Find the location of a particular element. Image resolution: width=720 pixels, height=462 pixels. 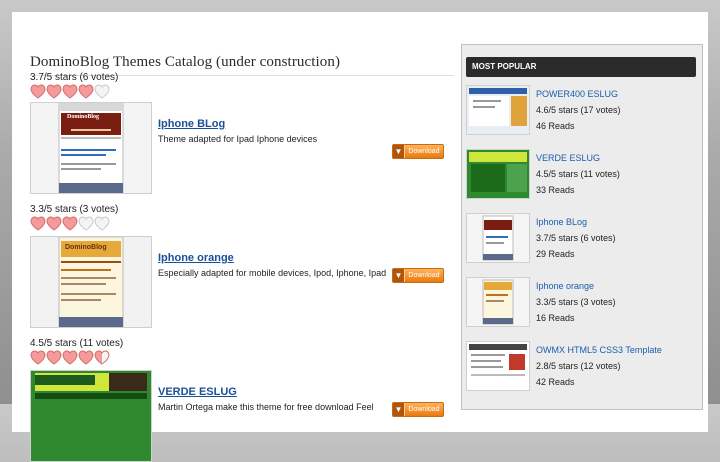

popular-reads: 33 Reads is located at coordinates (555, 190).